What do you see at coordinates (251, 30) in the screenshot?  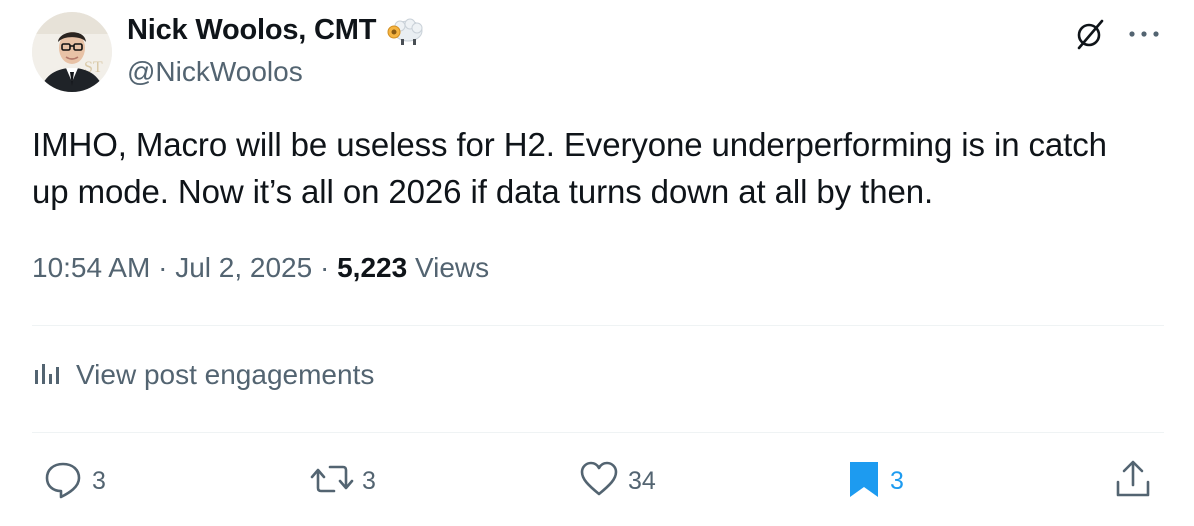 I see `author-display-name: Nick Woolos, CMT` at bounding box center [251, 30].